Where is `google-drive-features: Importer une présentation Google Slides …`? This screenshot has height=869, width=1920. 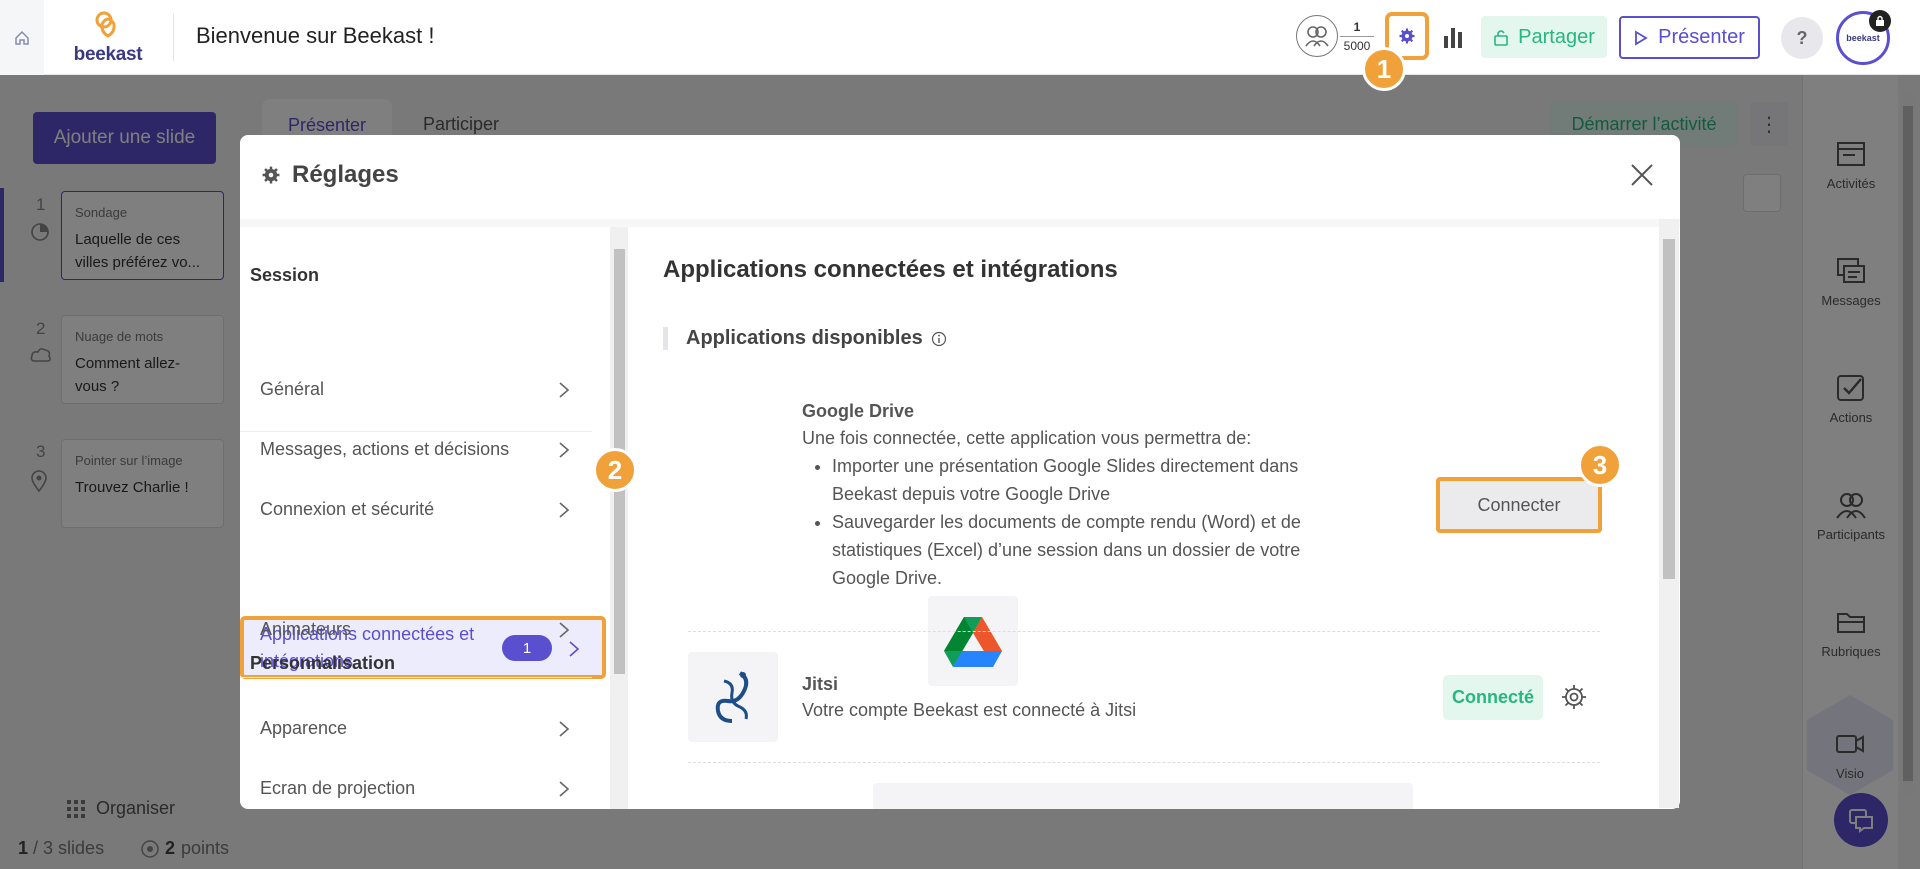
google-drive-features: Importer une présentation Google Slides … is located at coordinates (1072, 522).